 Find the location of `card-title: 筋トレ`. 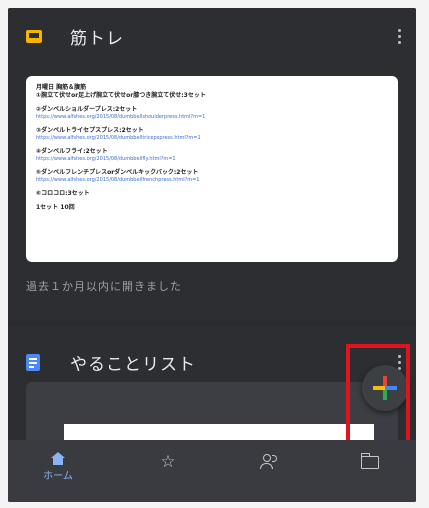

card-title: 筋トレ is located at coordinates (97, 38).